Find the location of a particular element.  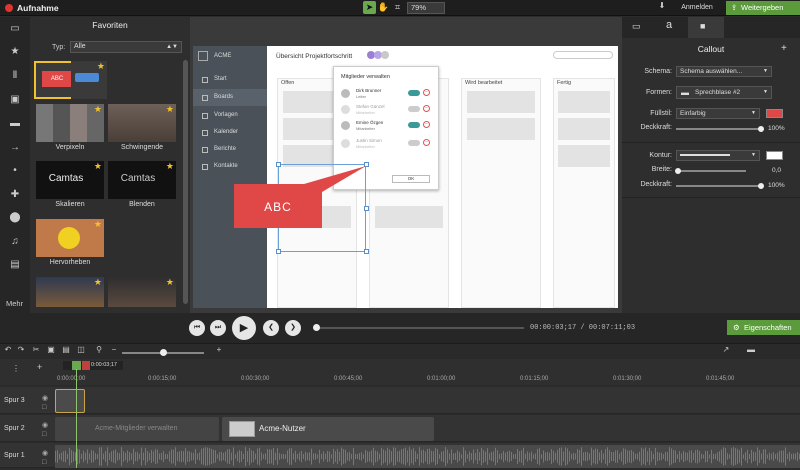

favorite-tile-landscape-2: ★ is located at coordinates (142, 292).